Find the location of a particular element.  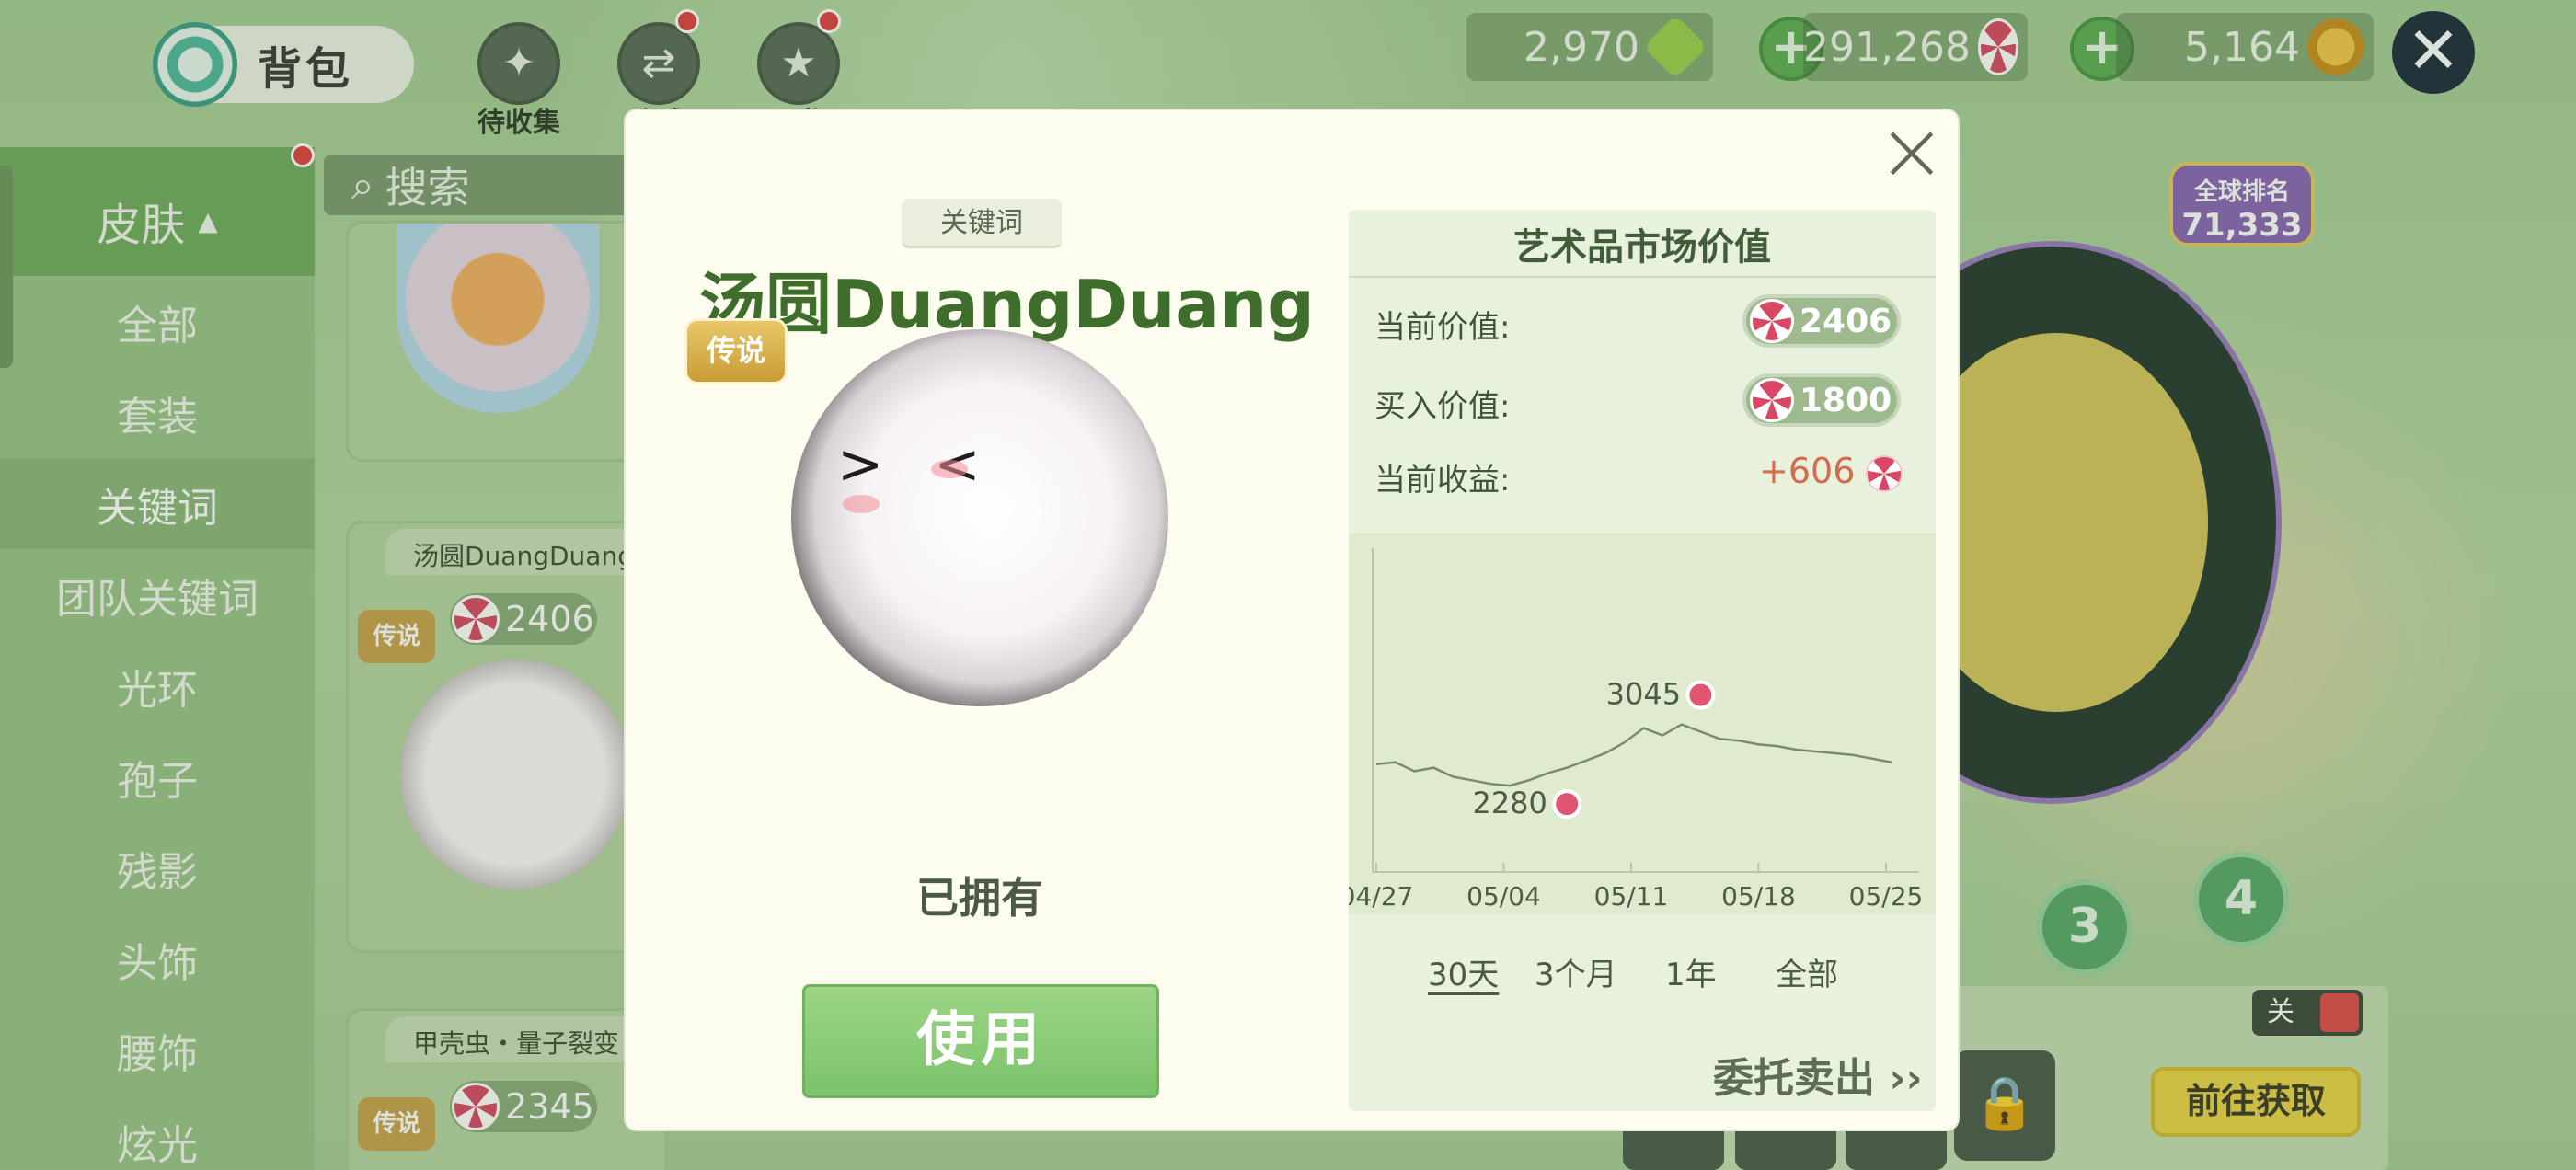

x-tick-label: 05/18 is located at coordinates (1758, 896).